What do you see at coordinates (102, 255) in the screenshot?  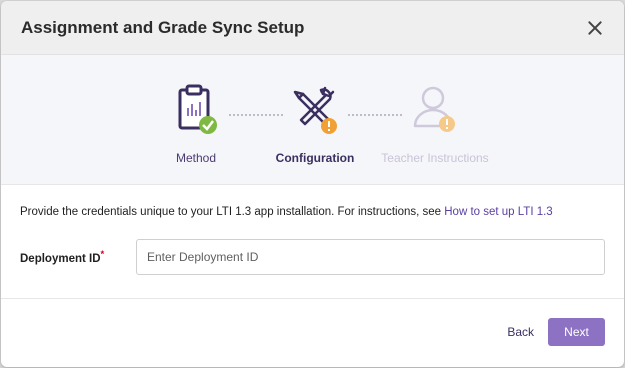 I see `required-marker: *` at bounding box center [102, 255].